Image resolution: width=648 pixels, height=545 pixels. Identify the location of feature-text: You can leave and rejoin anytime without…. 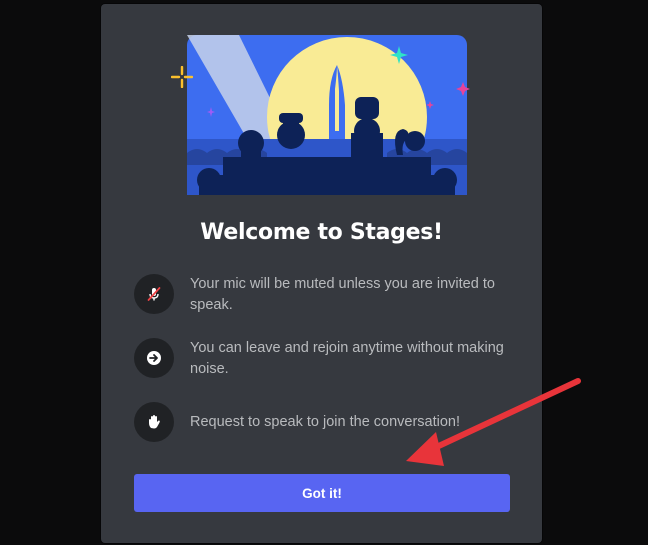
(347, 358).